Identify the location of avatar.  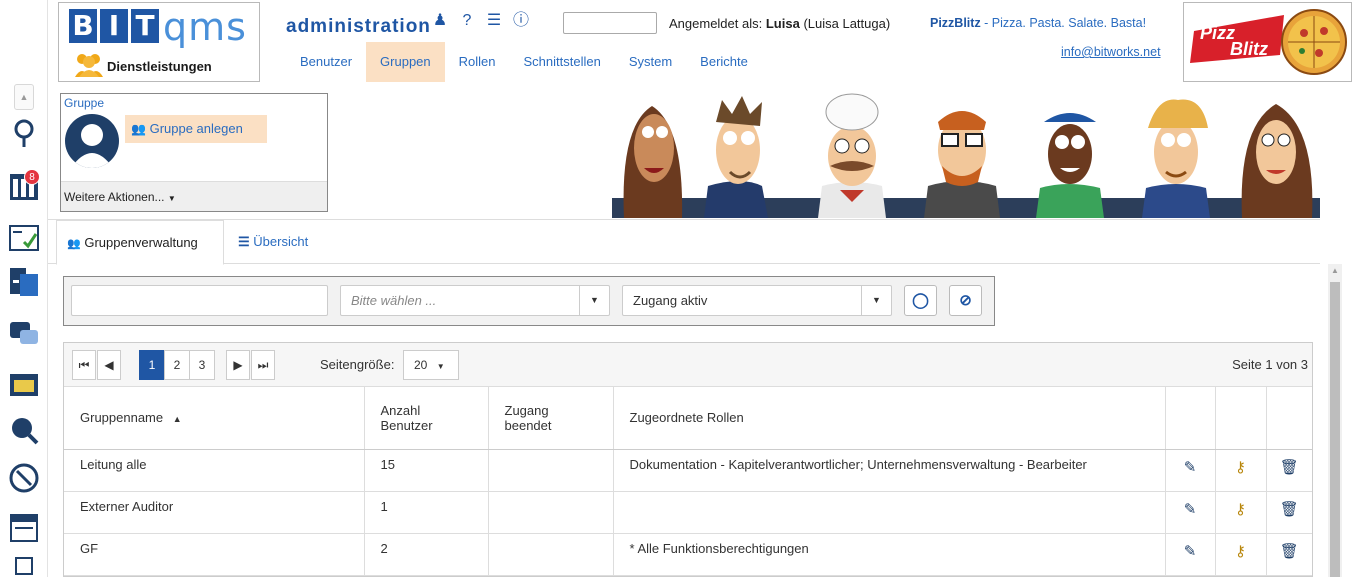
(92, 141).